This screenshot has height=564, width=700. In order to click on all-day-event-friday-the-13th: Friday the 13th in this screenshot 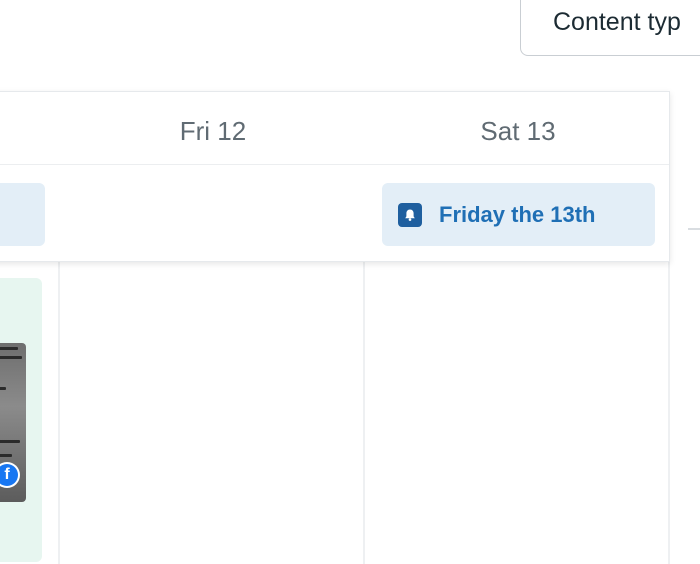, I will do `click(518, 214)`.